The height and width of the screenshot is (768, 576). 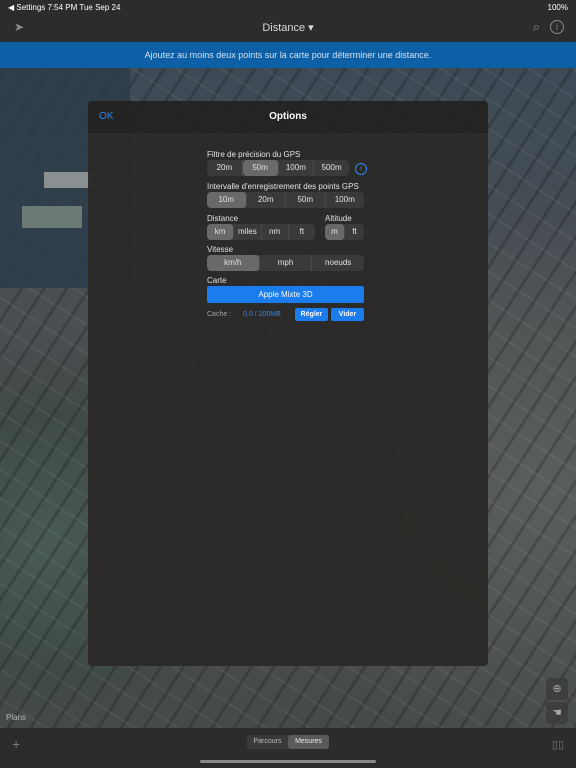 I want to click on record-interval-option: 50m, so click(x=306, y=200).